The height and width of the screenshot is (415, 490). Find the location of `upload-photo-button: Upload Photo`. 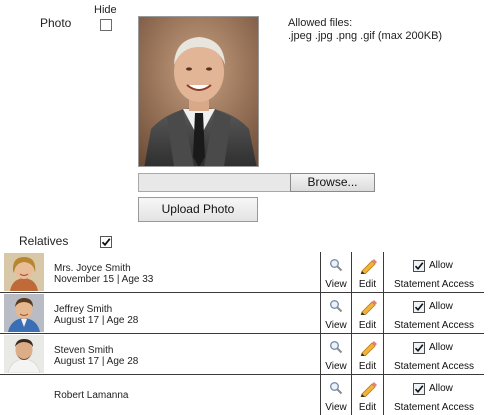

upload-photo-button: Upload Photo is located at coordinates (198, 209).